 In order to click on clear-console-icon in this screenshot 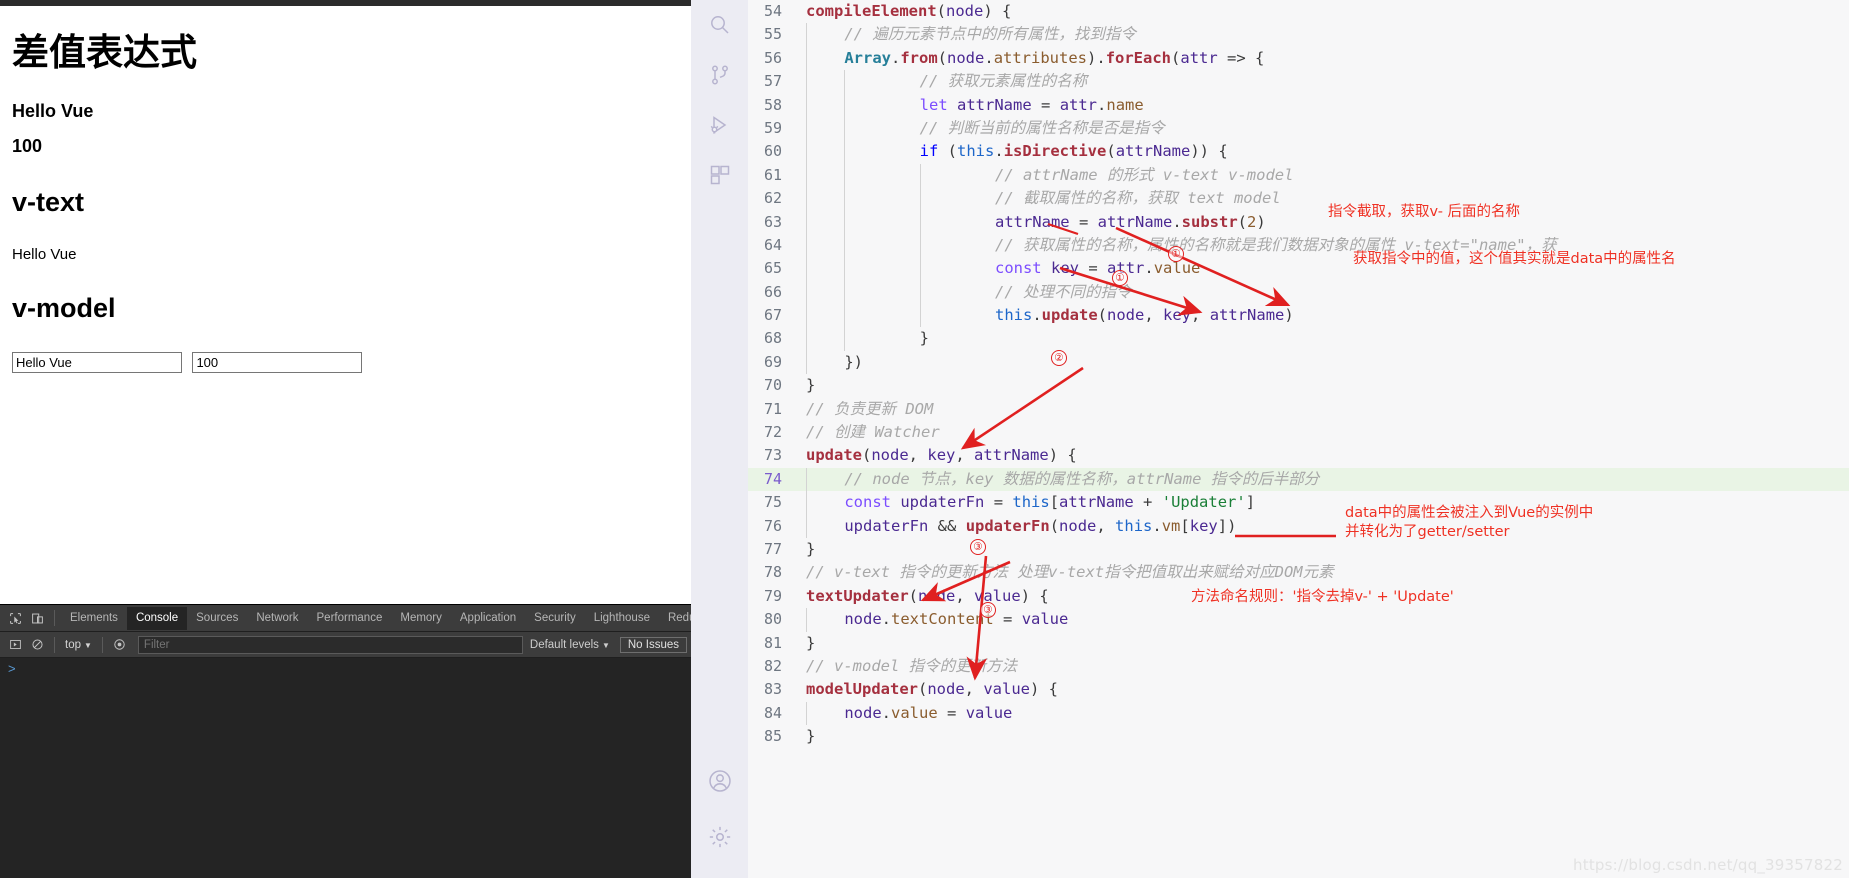, I will do `click(37, 645)`.